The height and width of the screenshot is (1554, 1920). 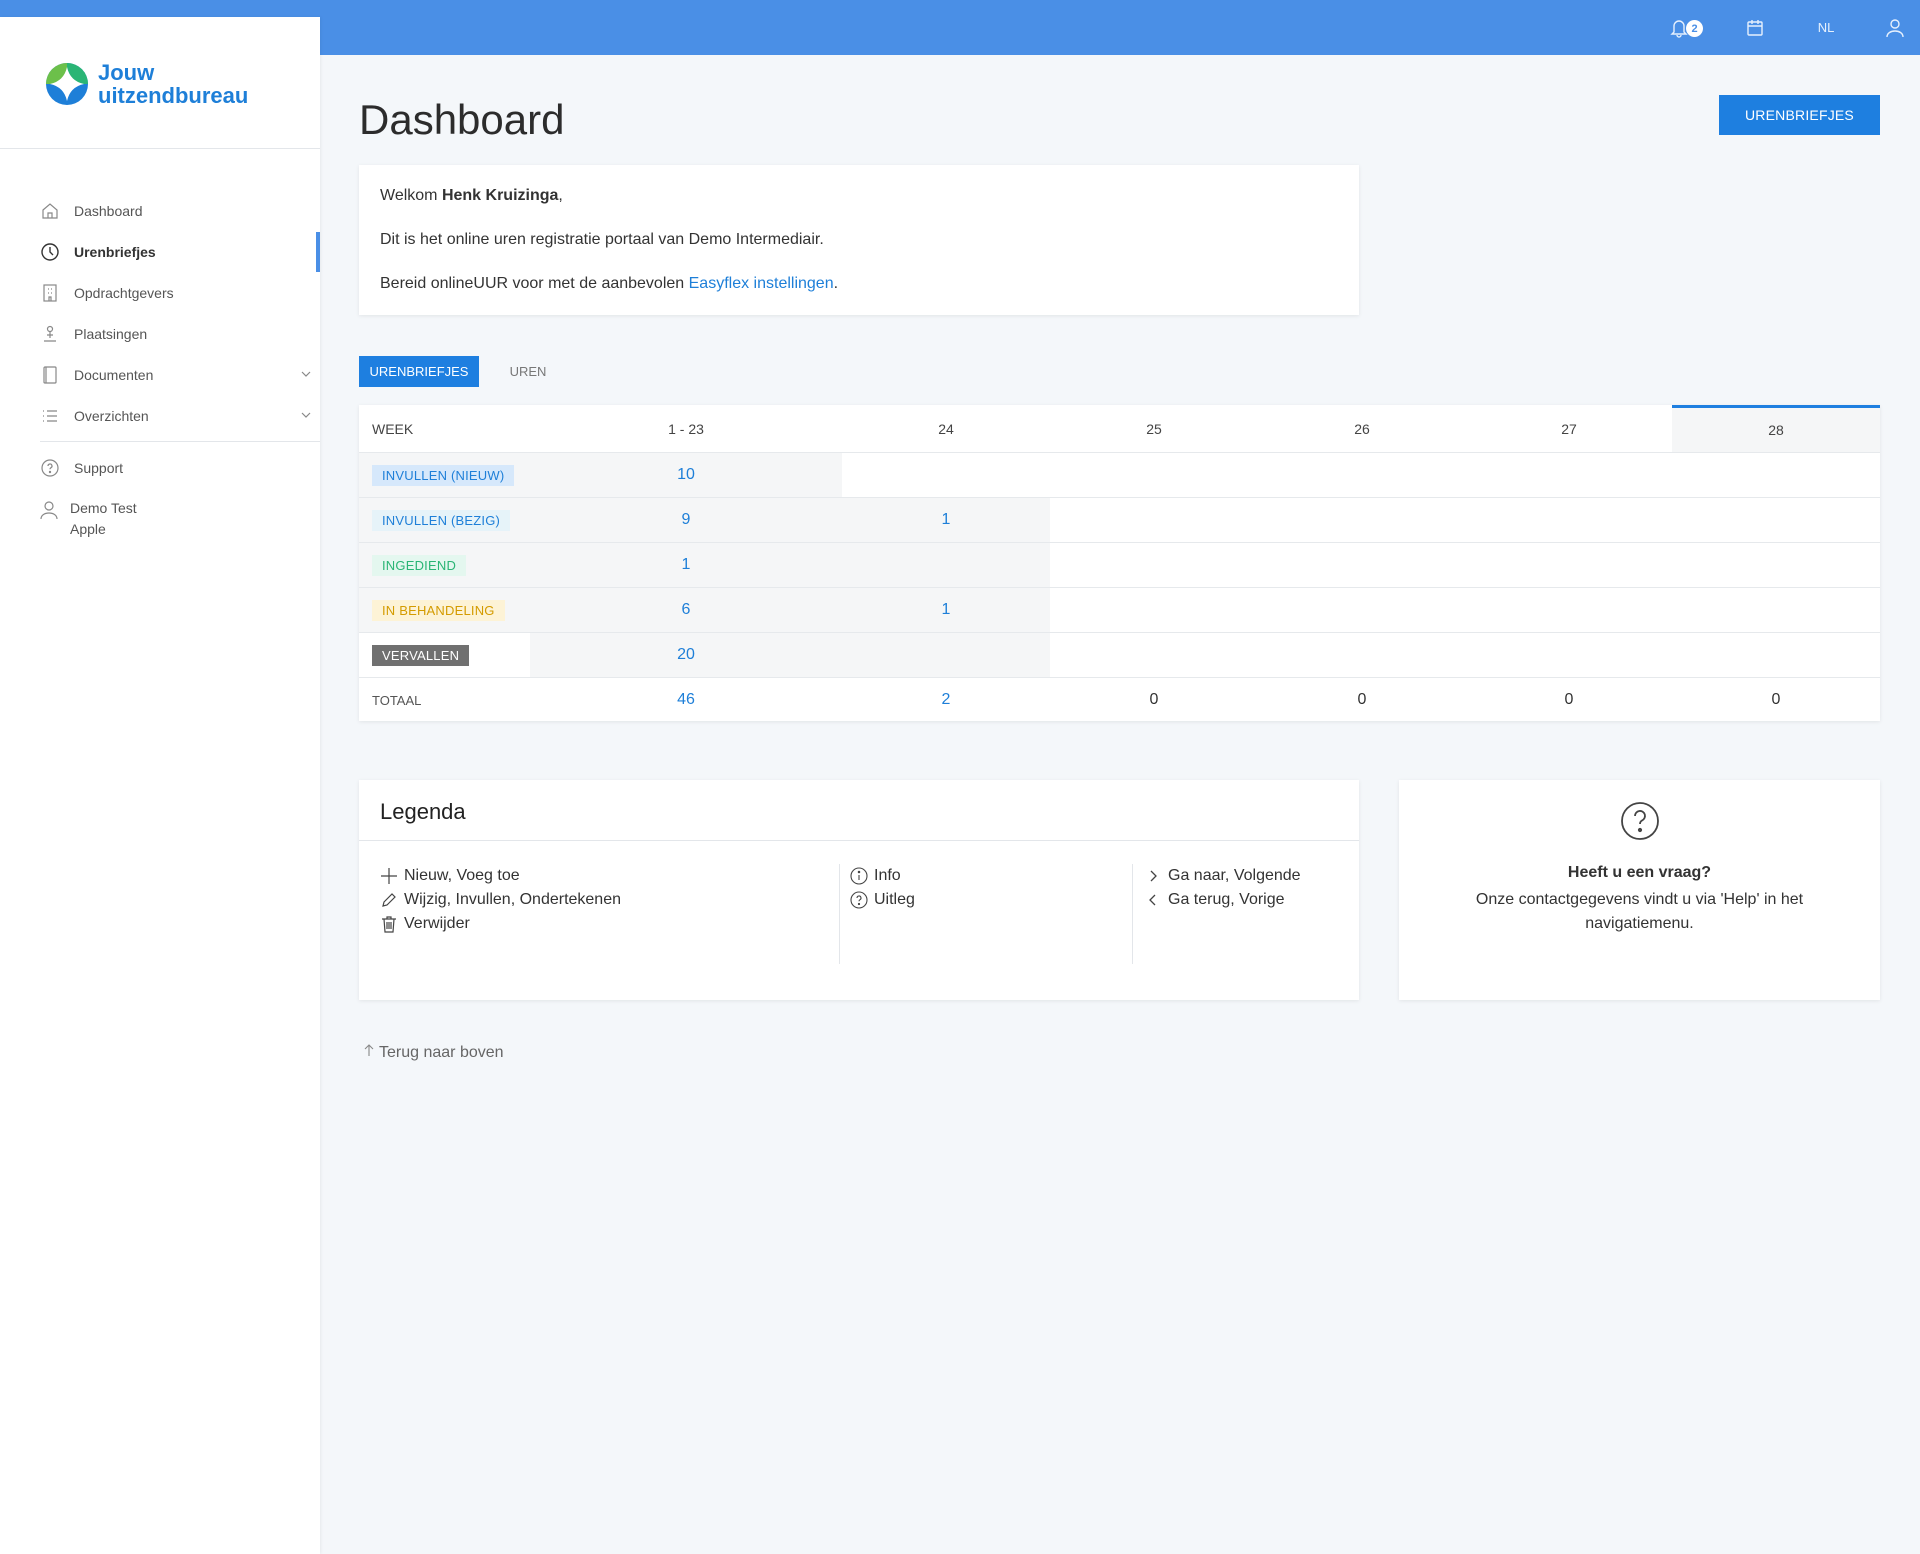 What do you see at coordinates (1694, 28) in the screenshot?
I see `notification-count-badge: 2` at bounding box center [1694, 28].